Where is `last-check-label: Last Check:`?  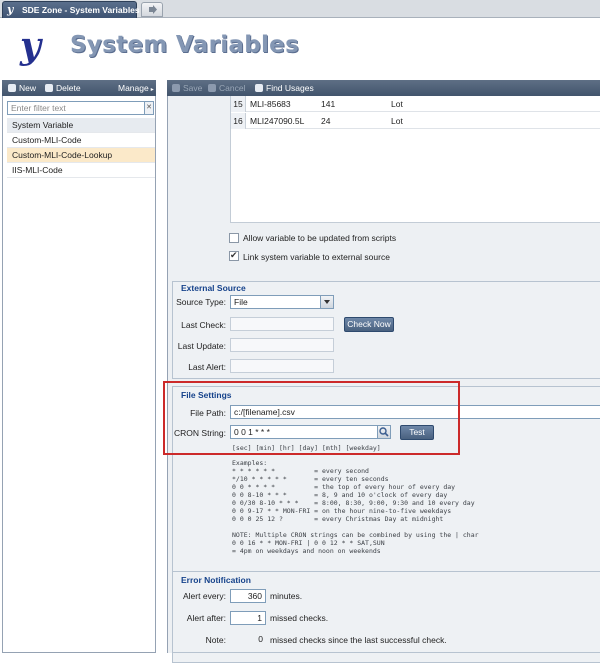
last-check-label: Last Check: is located at coordinates (203, 325).